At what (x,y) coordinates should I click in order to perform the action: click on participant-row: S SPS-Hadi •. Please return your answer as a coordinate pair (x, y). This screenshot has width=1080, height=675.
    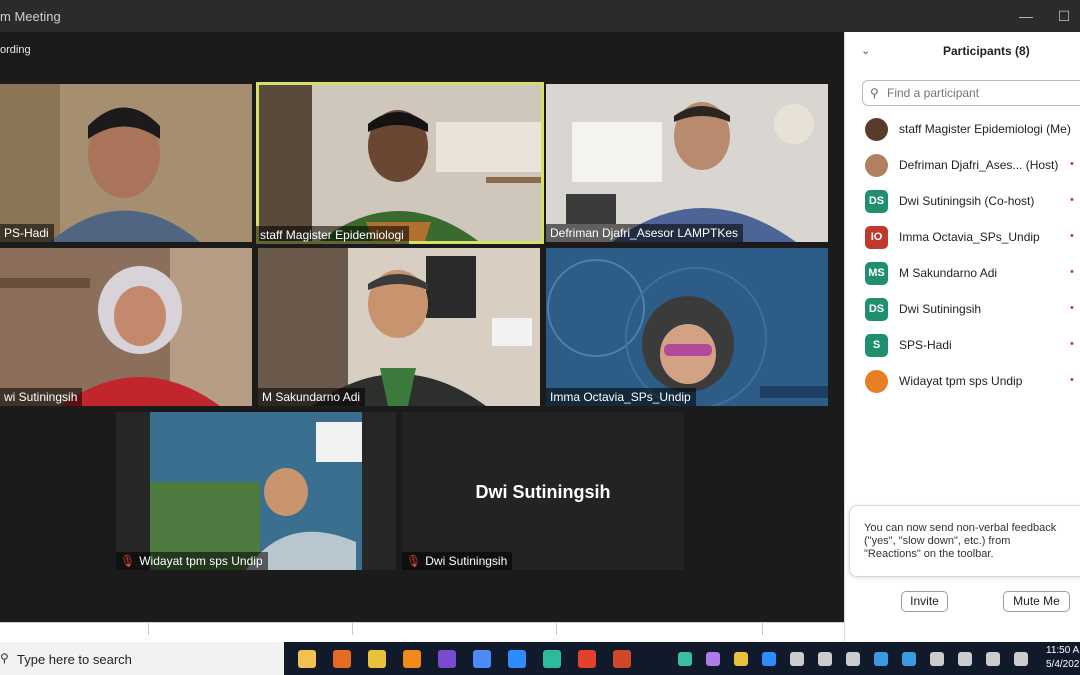
    Looking at the image, I should click on (962, 346).